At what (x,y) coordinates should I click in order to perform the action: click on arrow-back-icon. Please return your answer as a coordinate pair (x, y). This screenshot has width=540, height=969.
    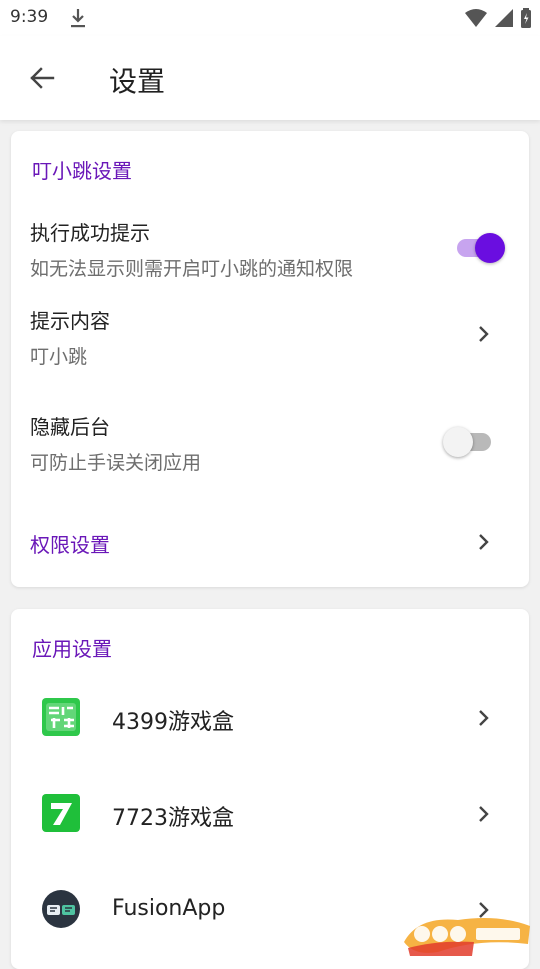
    Looking at the image, I should click on (42, 78).